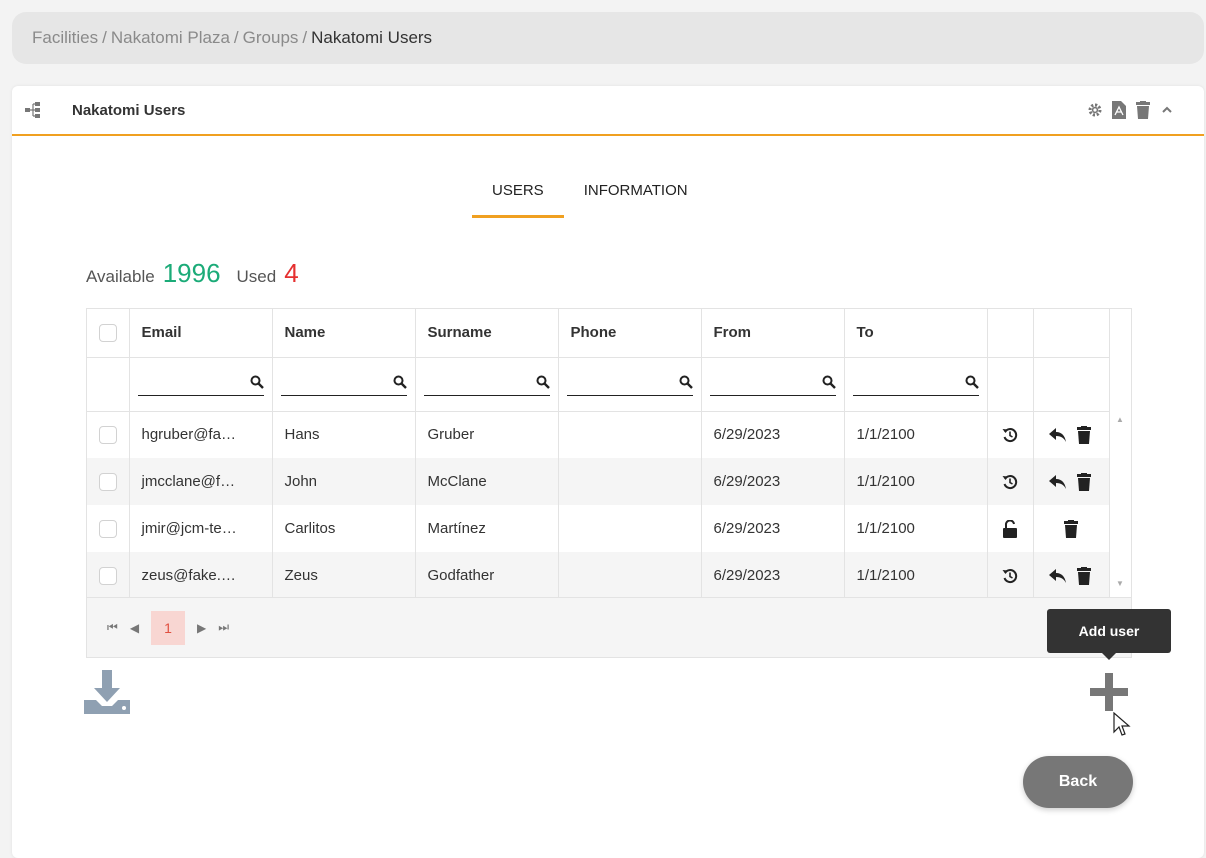 The image size is (1206, 858). What do you see at coordinates (1120, 583) in the screenshot?
I see `scroll-down-icon: ▼` at bounding box center [1120, 583].